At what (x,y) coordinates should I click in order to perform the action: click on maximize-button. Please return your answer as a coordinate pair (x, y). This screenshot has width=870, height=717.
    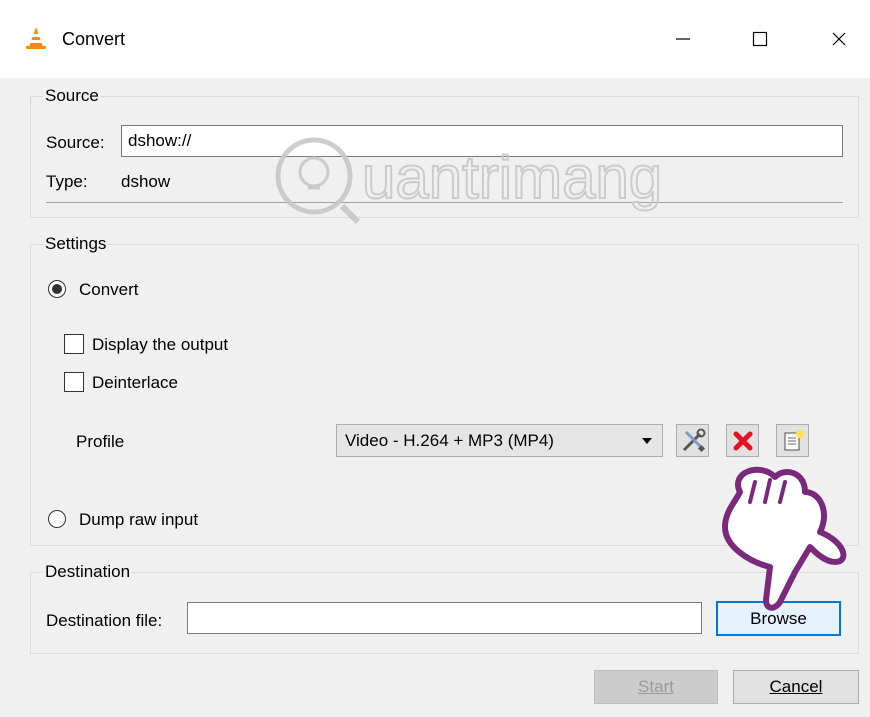
    Looking at the image, I should click on (760, 39).